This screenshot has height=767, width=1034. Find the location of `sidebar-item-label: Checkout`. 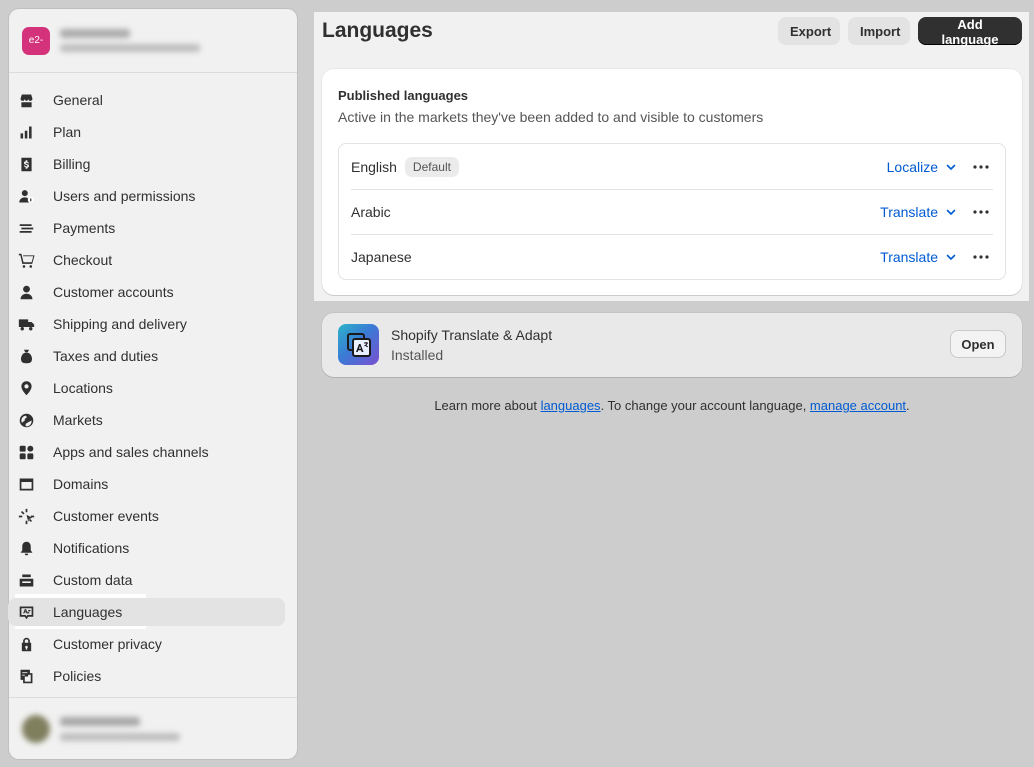

sidebar-item-label: Checkout is located at coordinates (83, 260).